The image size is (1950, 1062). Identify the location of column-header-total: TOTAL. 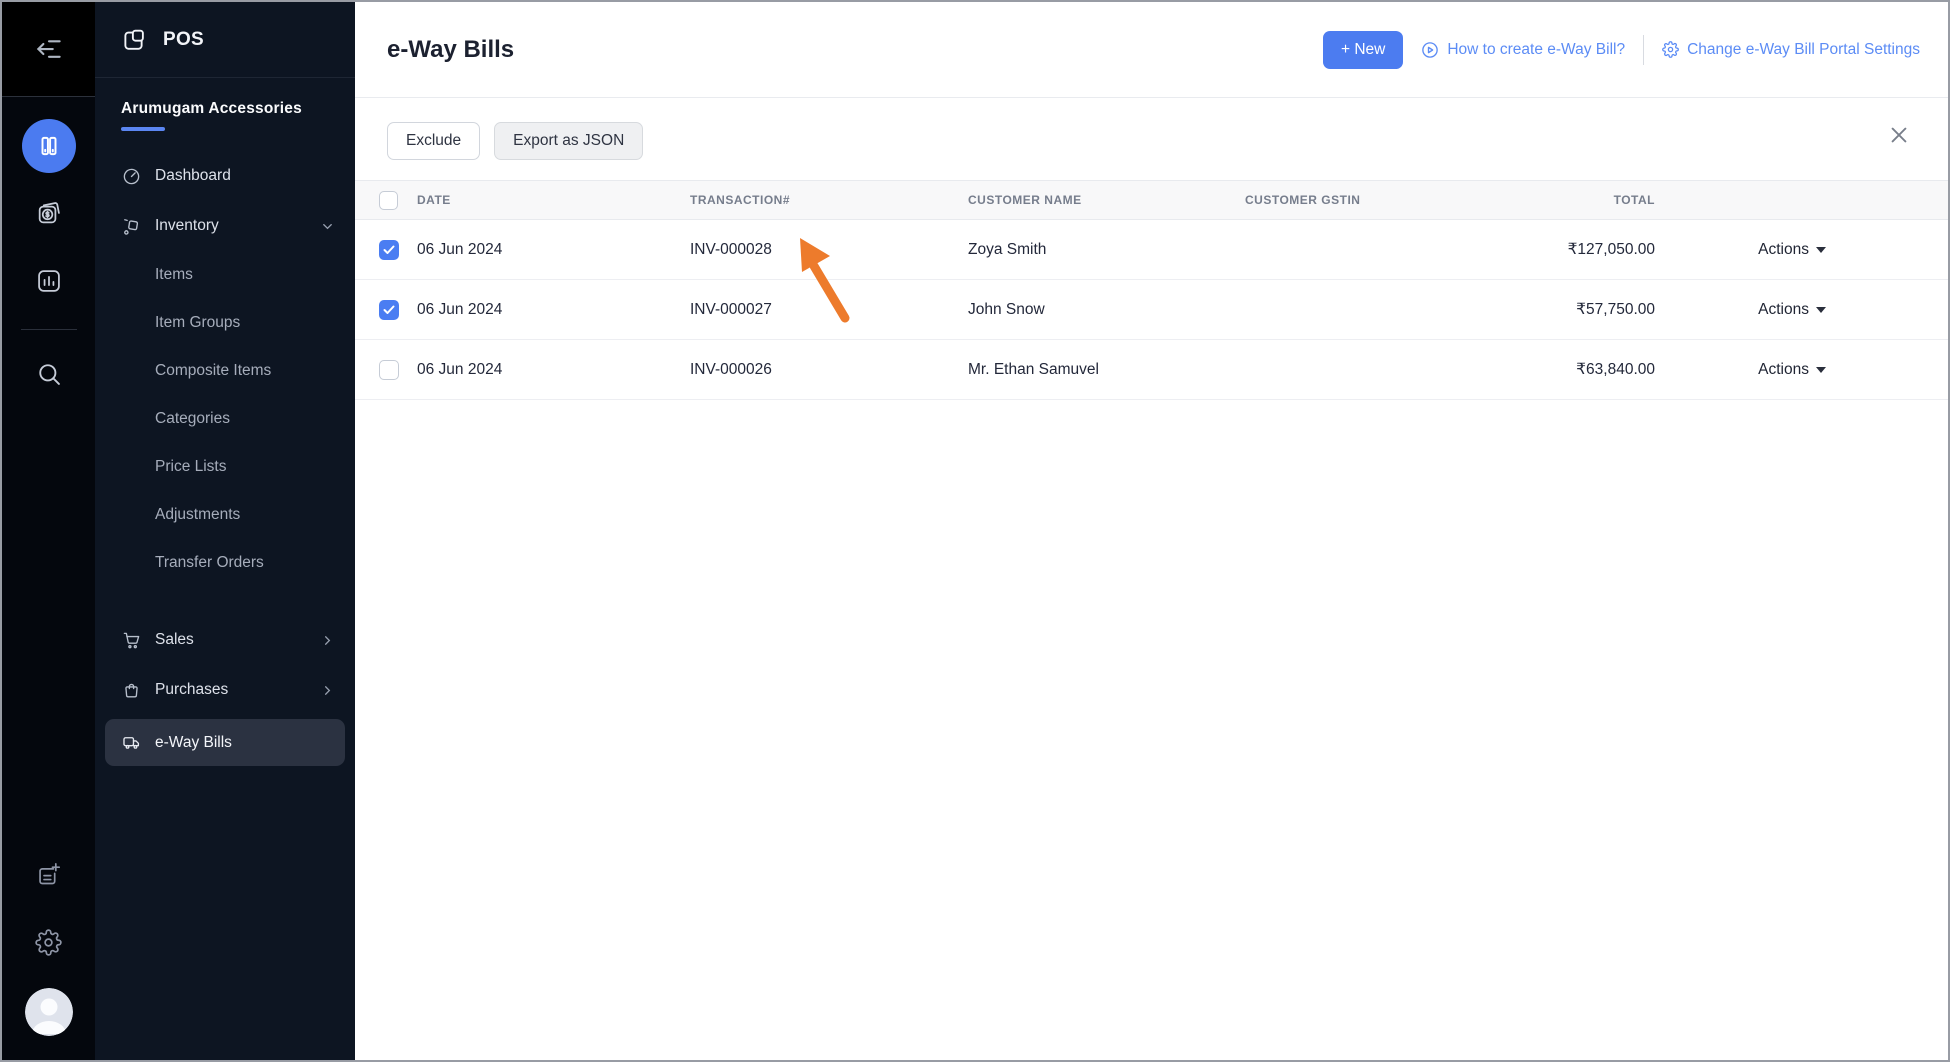
(1580, 200).